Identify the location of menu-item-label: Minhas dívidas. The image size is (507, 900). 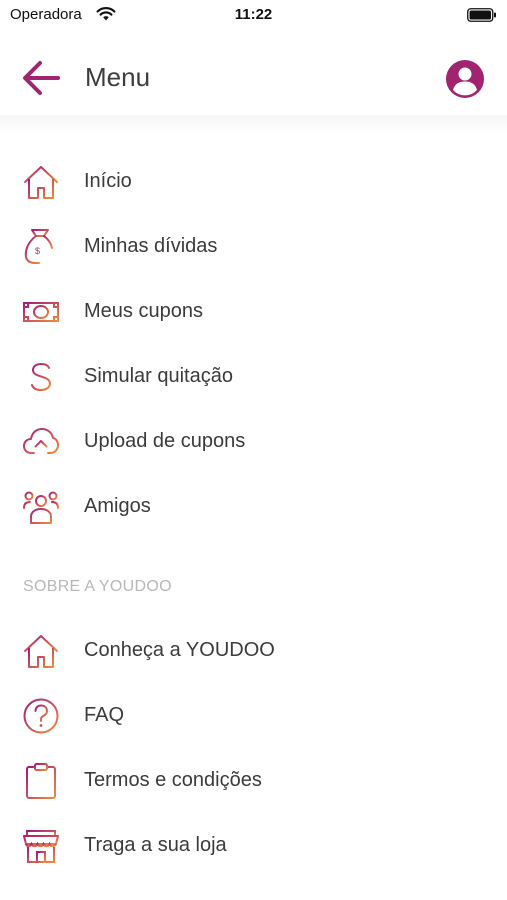
(151, 246).